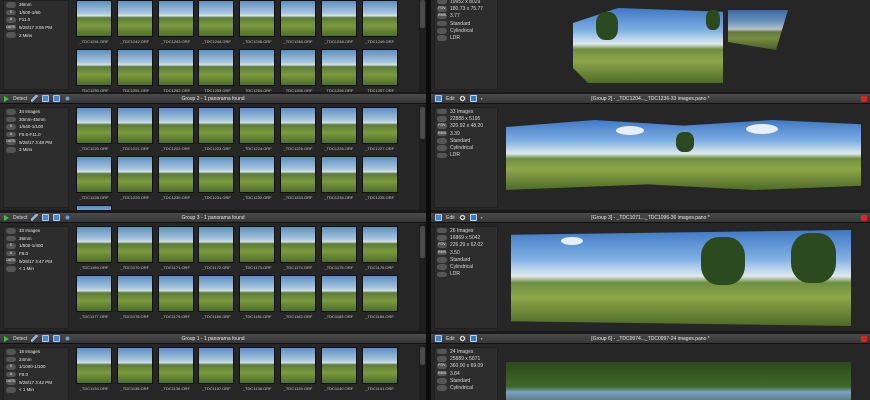 Image resolution: width=870 pixels, height=400 pixels. Describe the element at coordinates (338, 249) in the screenshot. I see `thumbnail: _TDC1175.ORF` at that location.